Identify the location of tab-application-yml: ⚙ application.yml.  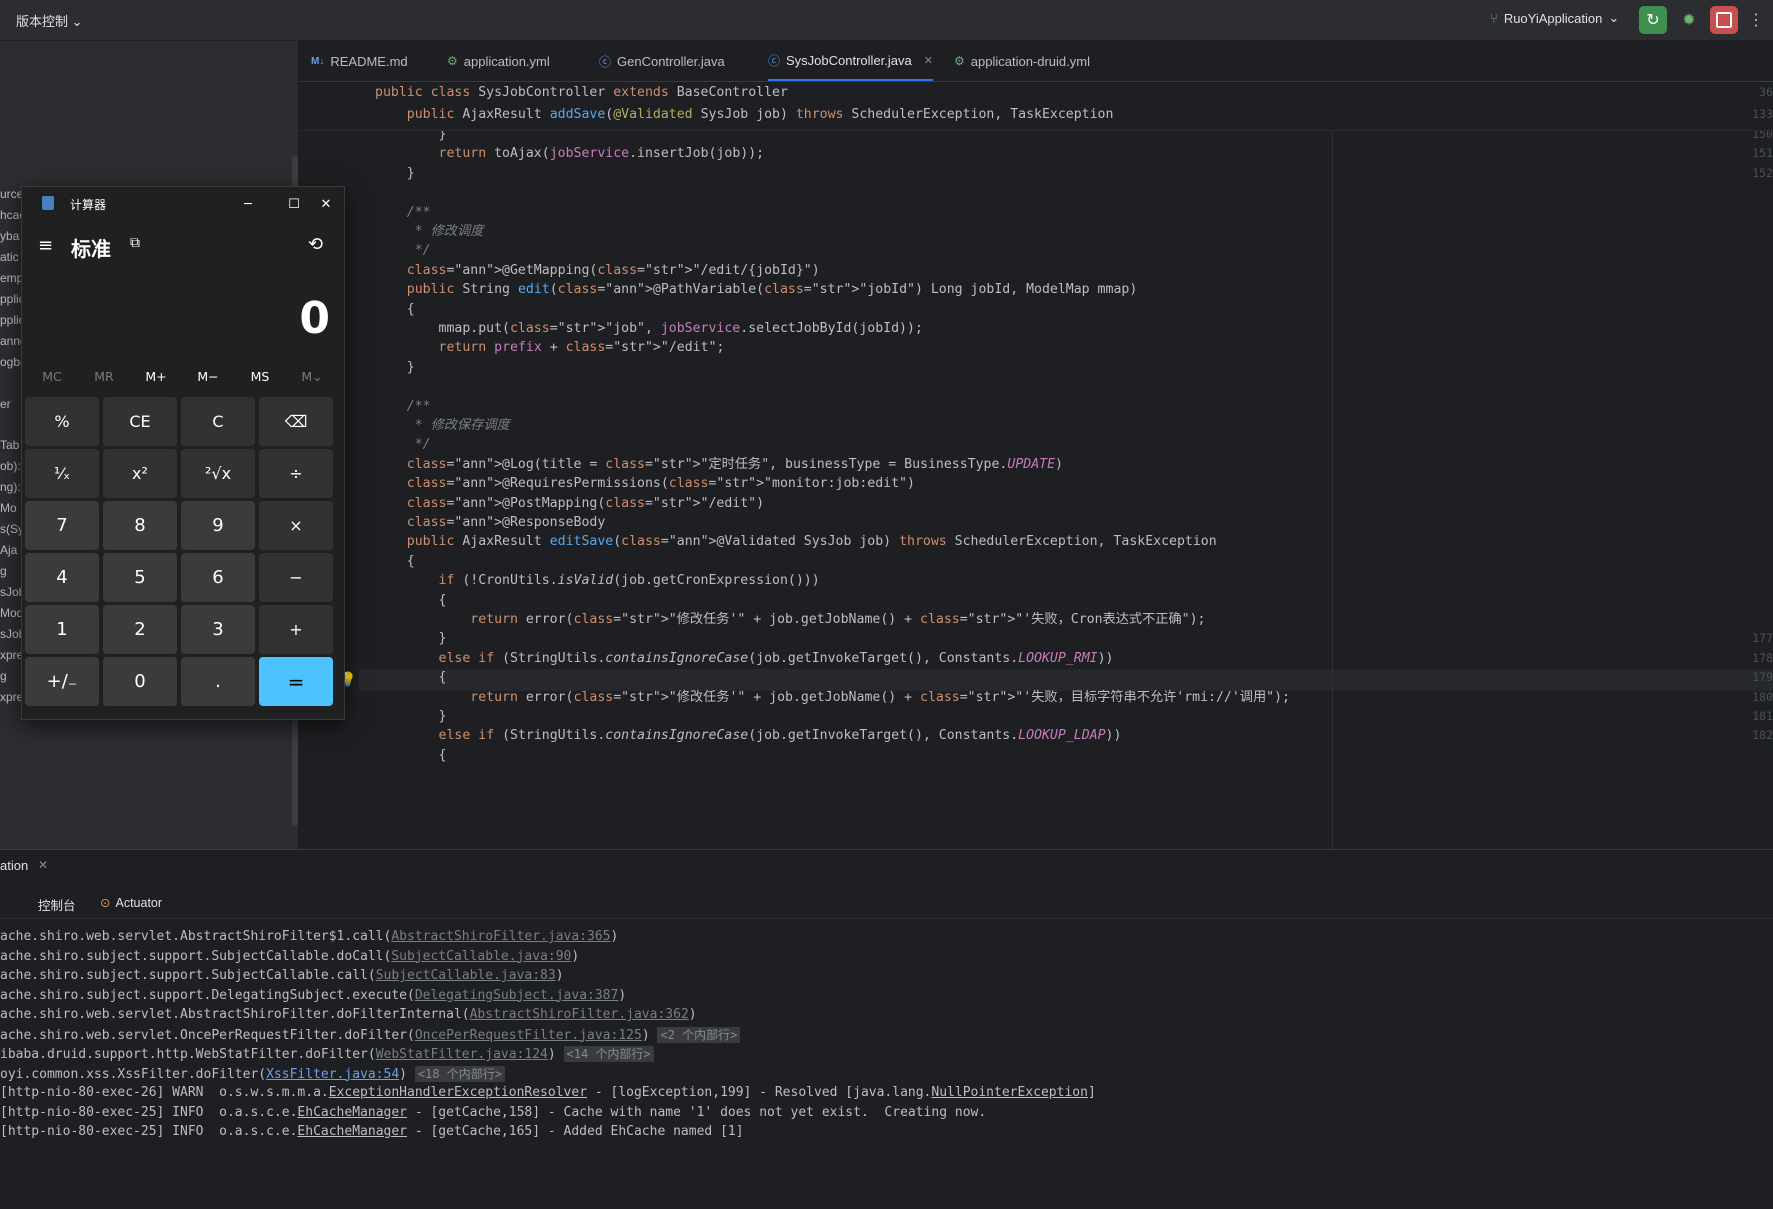
(498, 61).